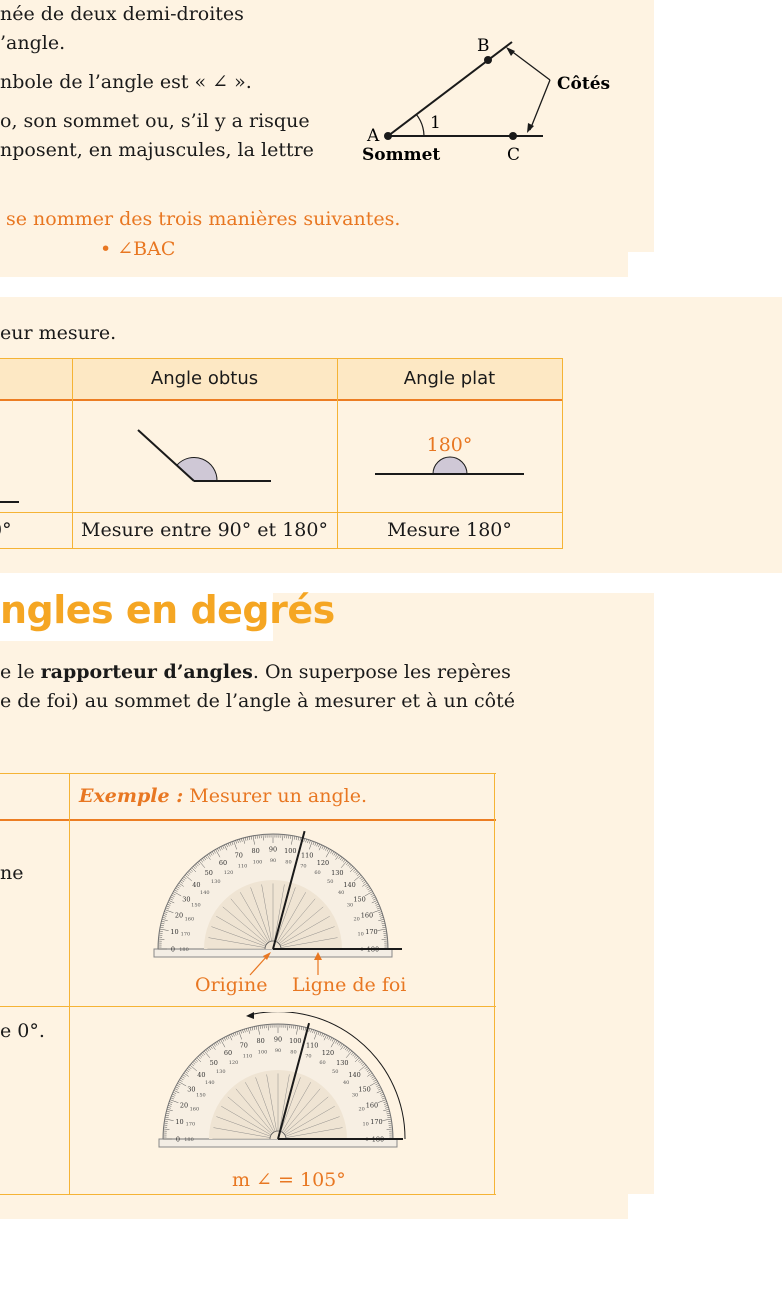  I want to click on definition-line-5: nposent, en majuscules, la lettre, so click(157, 150).